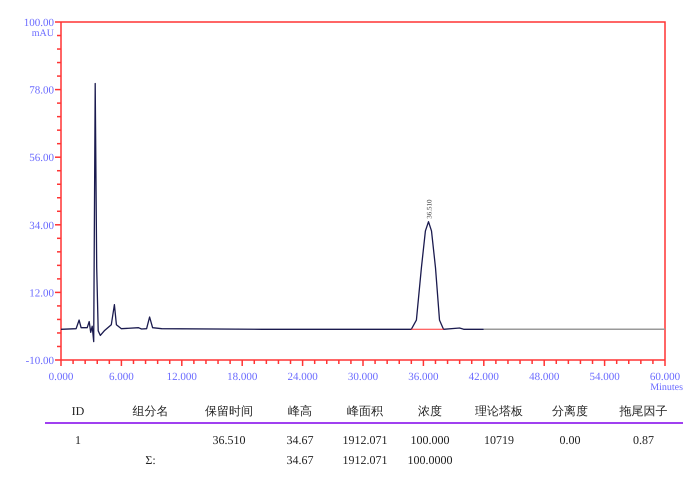  I want to click on axis-tick-label: 34.00, so click(41, 226).